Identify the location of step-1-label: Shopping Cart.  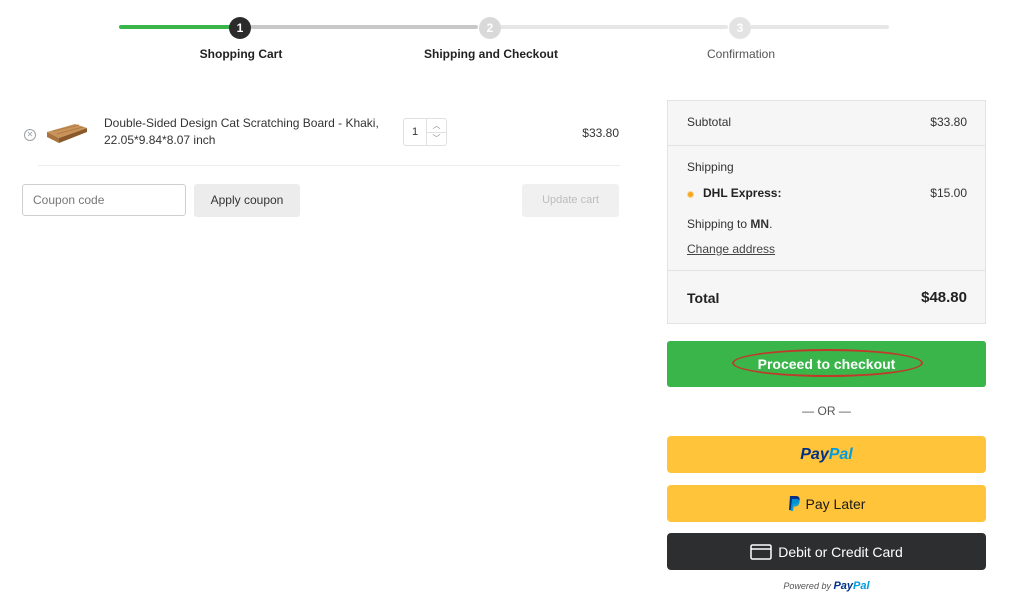
(241, 54).